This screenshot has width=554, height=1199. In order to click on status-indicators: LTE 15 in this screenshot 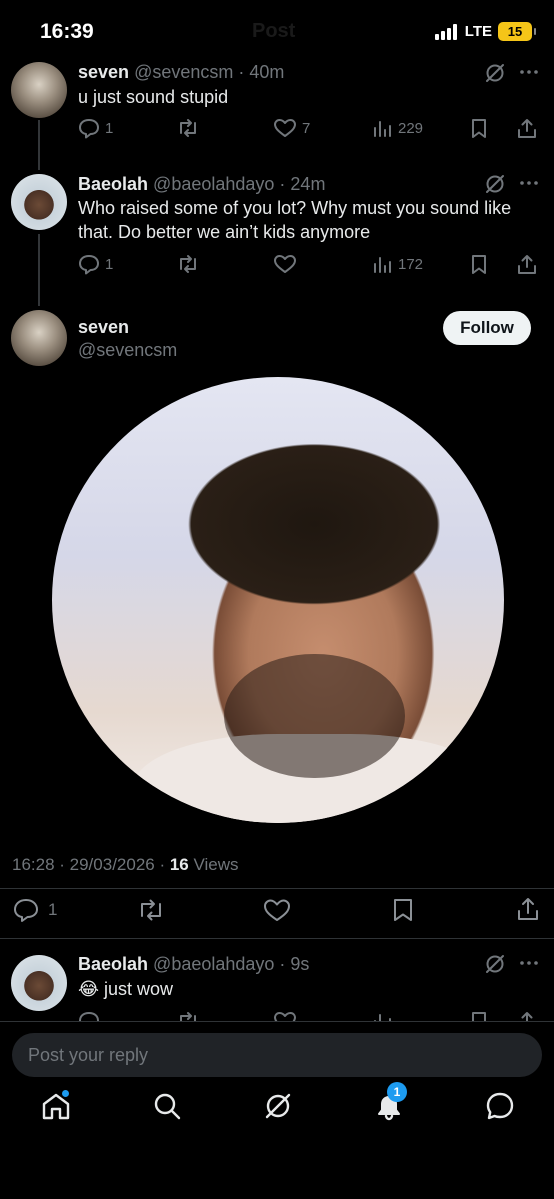, I will do `click(485, 31)`.